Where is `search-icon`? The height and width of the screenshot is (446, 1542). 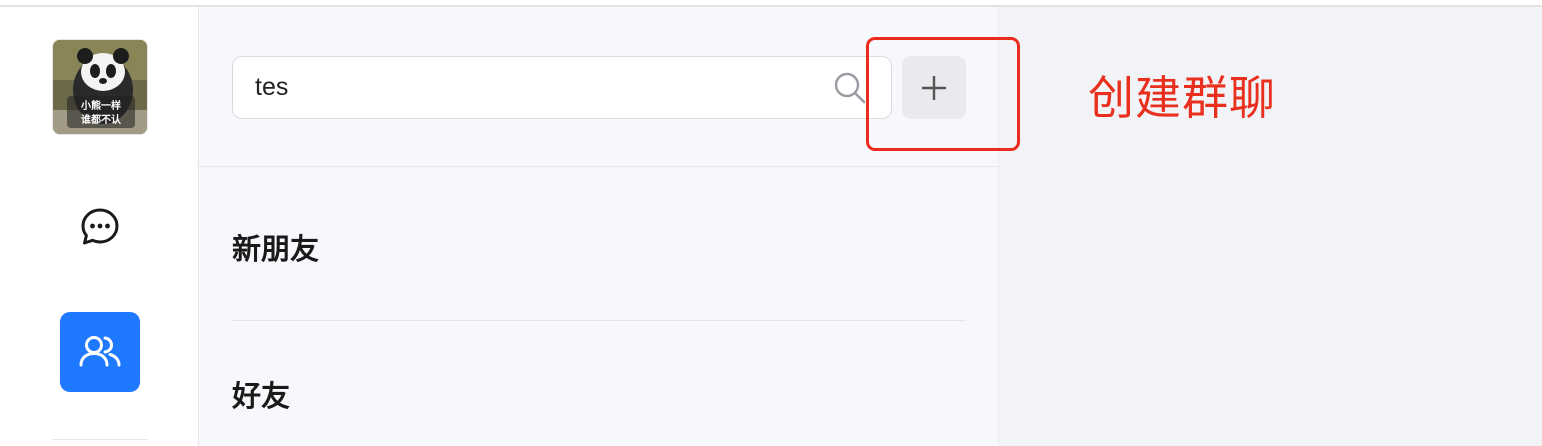
search-icon is located at coordinates (850, 88).